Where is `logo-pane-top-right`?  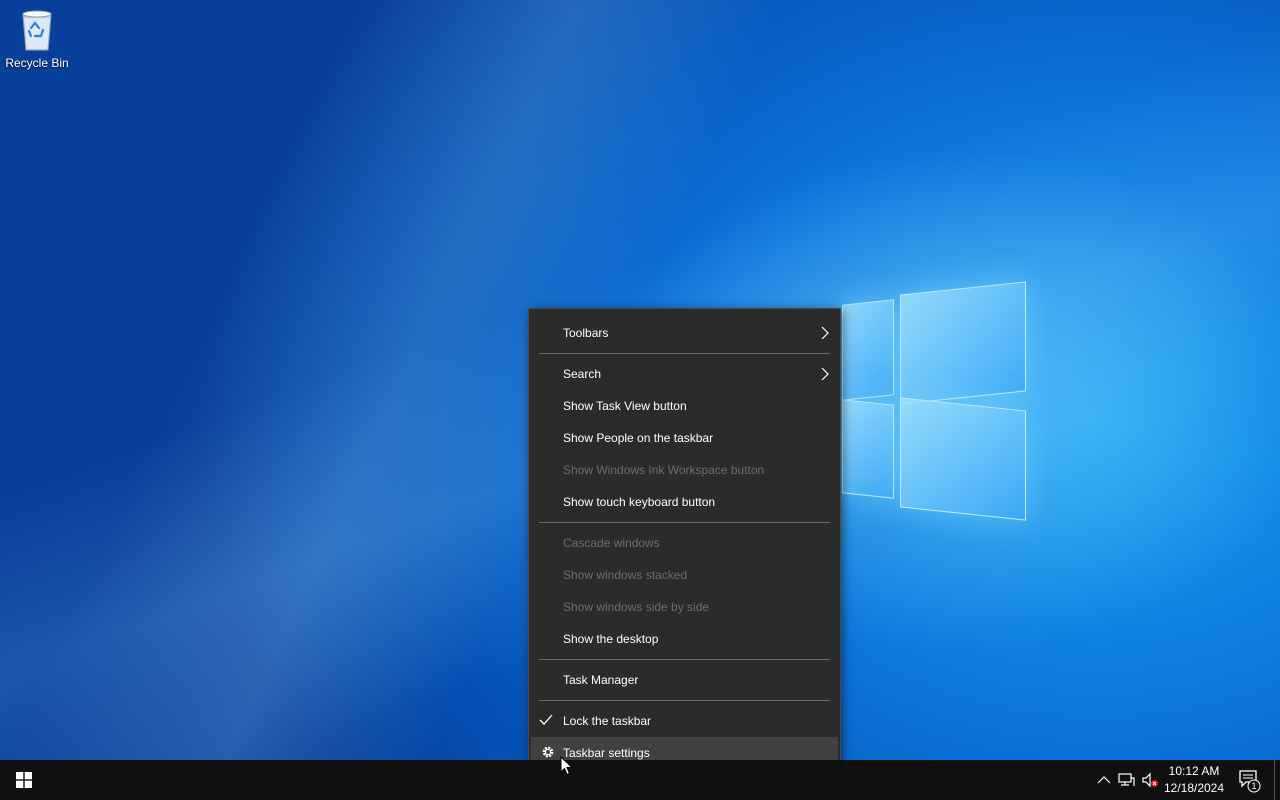
logo-pane-top-right is located at coordinates (963, 343).